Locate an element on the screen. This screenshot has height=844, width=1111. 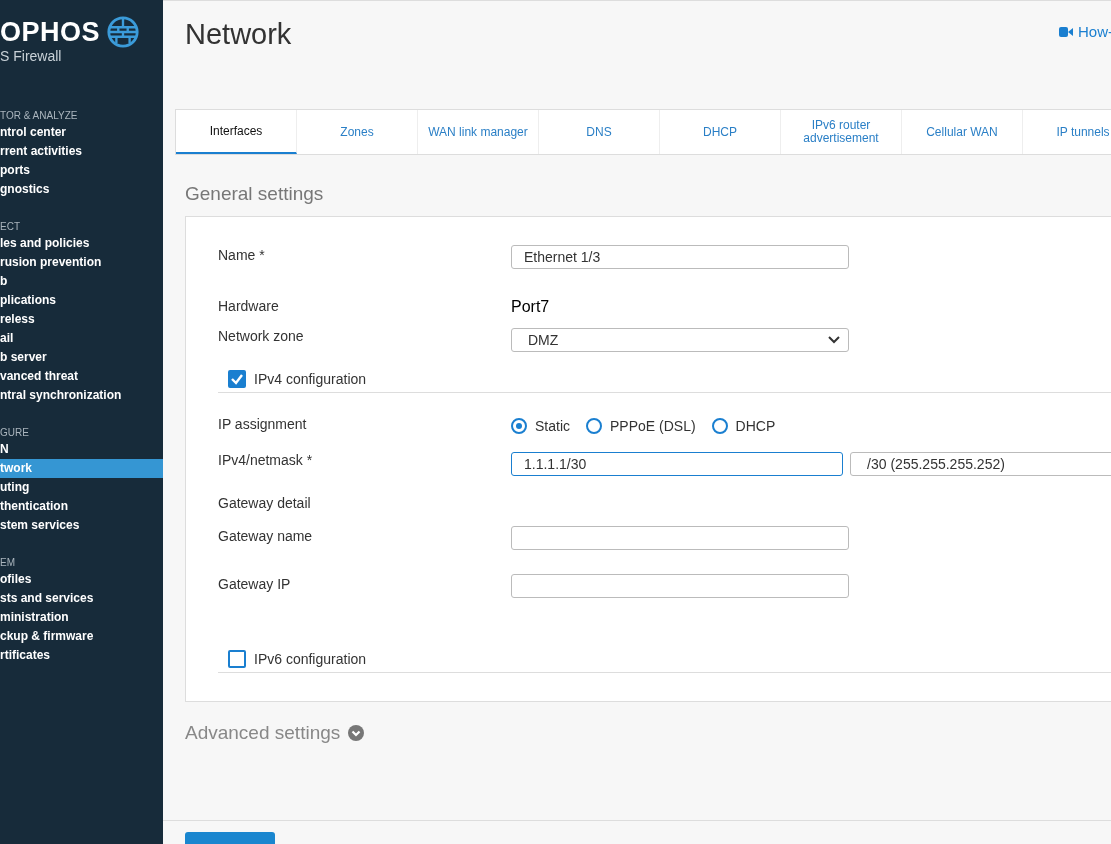
field-label: Gateway name is located at coordinates (266, 535).